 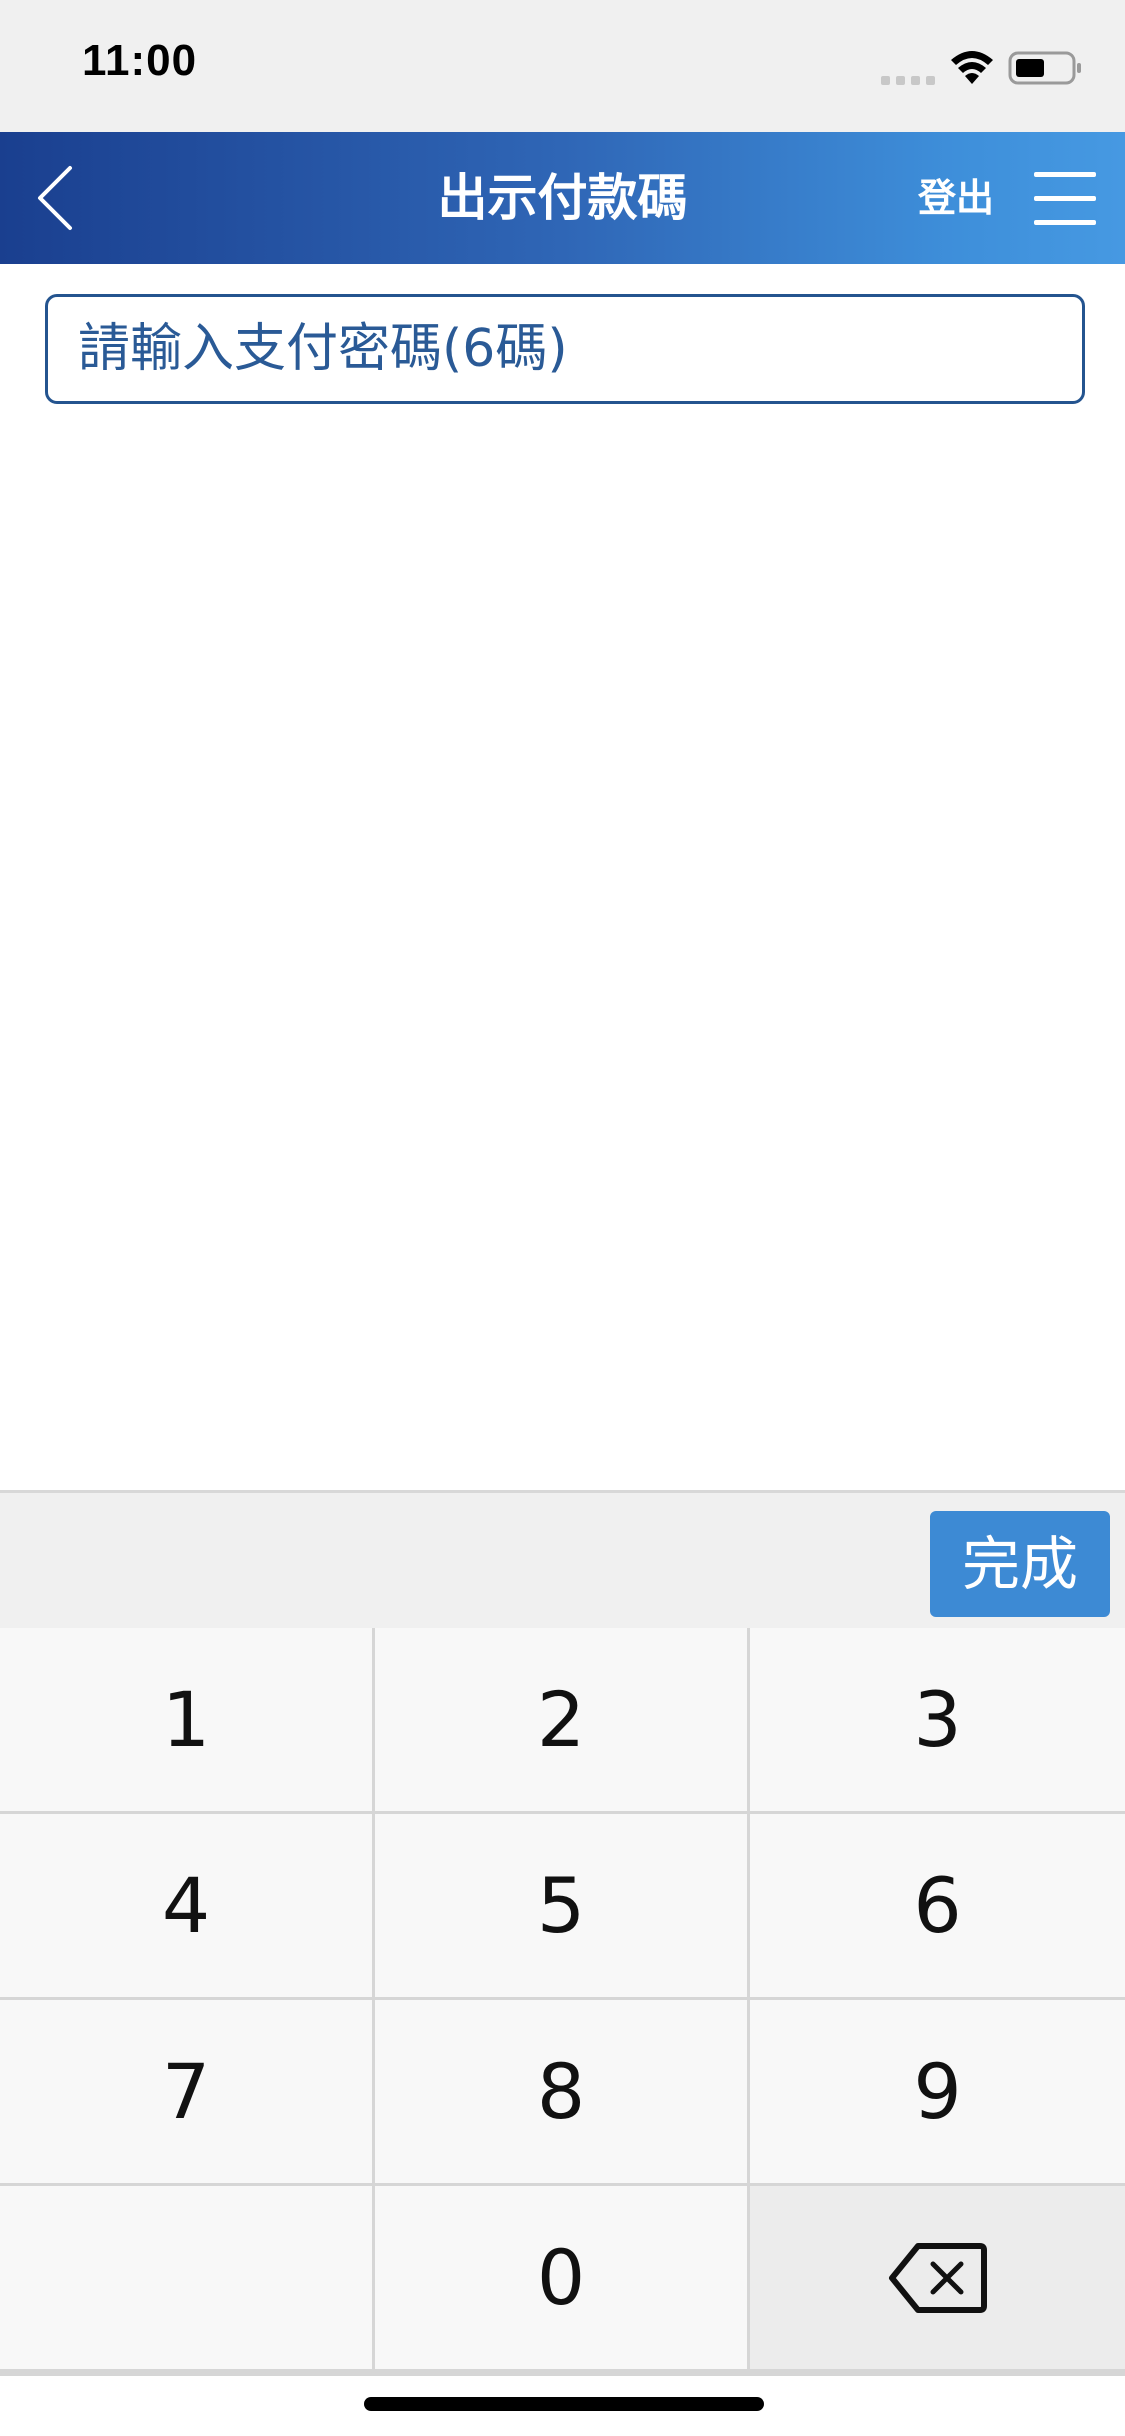 I want to click on key-7: 7, so click(x=187, y=2093).